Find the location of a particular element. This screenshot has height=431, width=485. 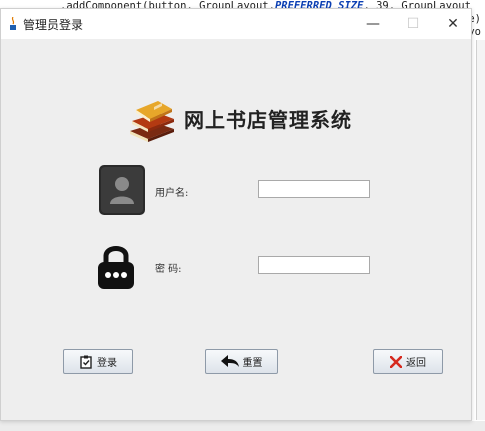

coffee-cup-icon is located at coordinates (13, 23).